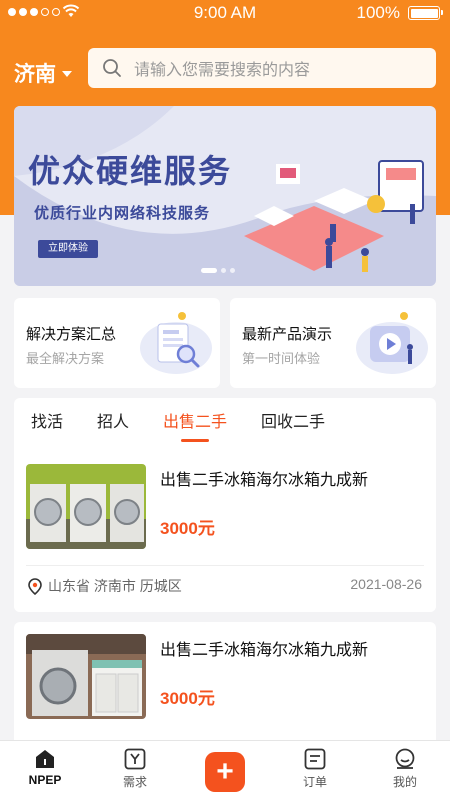 The height and width of the screenshot is (800, 450). I want to click on nav-item-demand: 需求, so click(135, 770).